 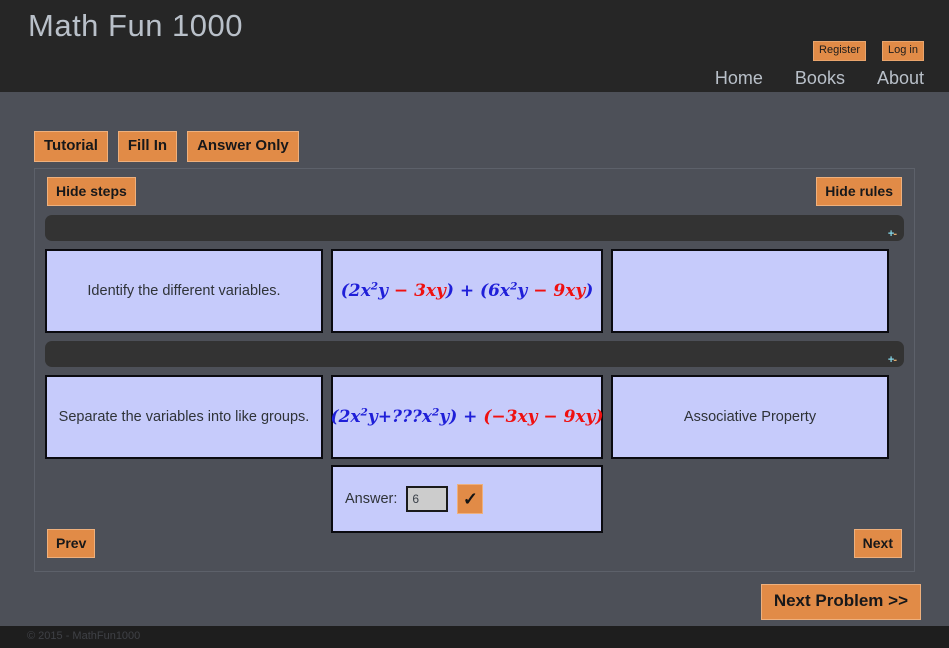 I want to click on rule-toggle-bar-2: +-, so click(x=474, y=354).